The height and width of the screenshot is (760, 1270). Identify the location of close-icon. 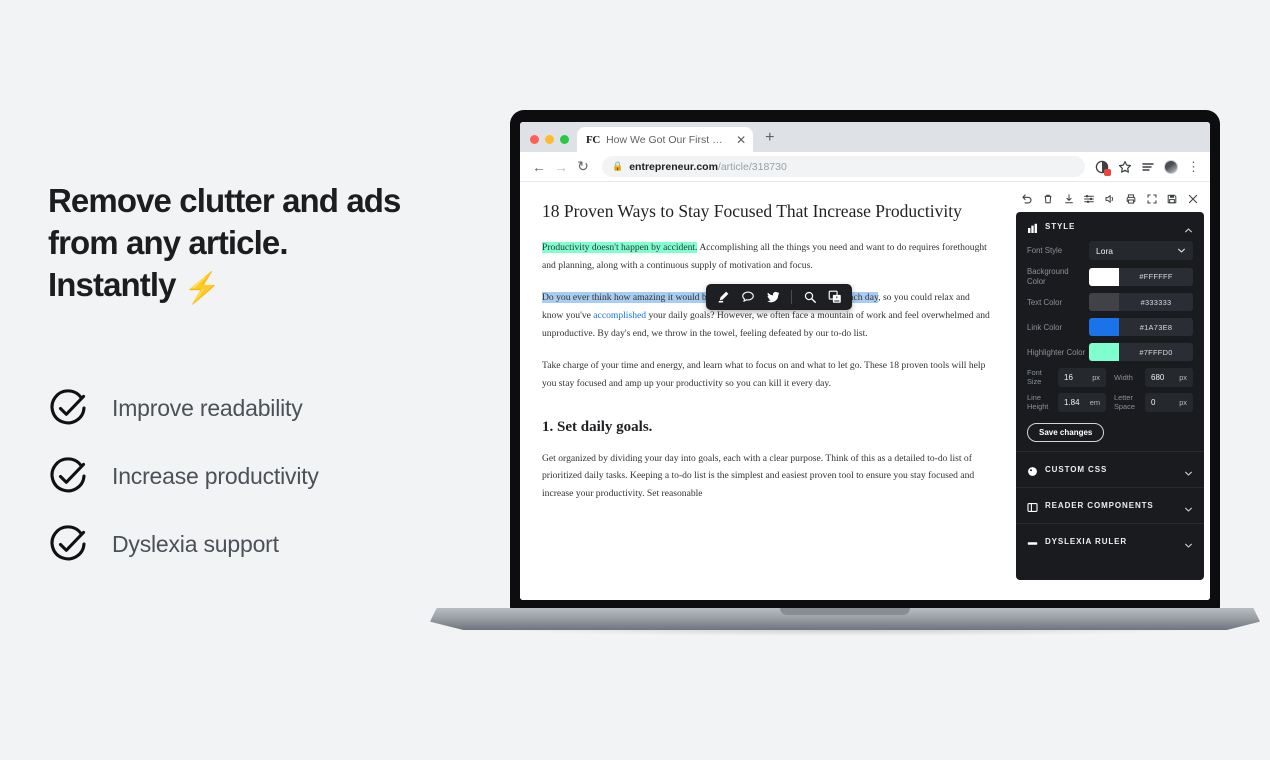
(1193, 198).